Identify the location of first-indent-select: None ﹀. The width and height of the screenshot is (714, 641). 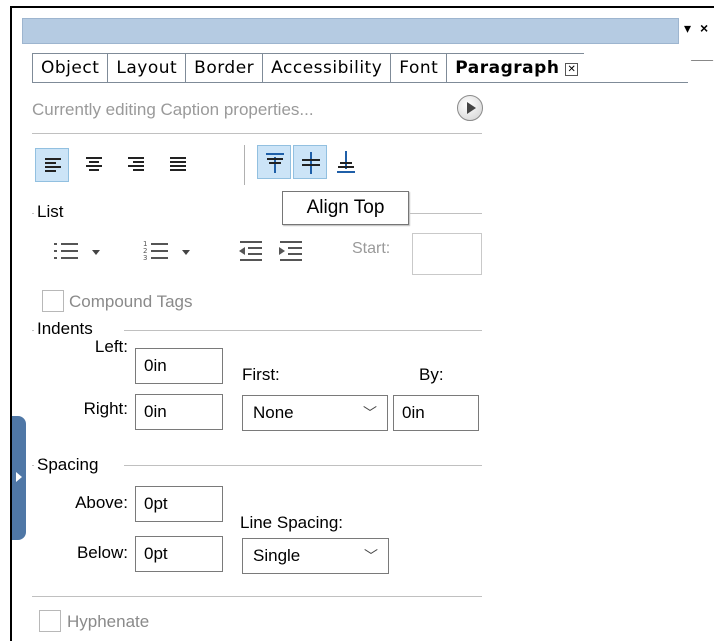
(315, 413).